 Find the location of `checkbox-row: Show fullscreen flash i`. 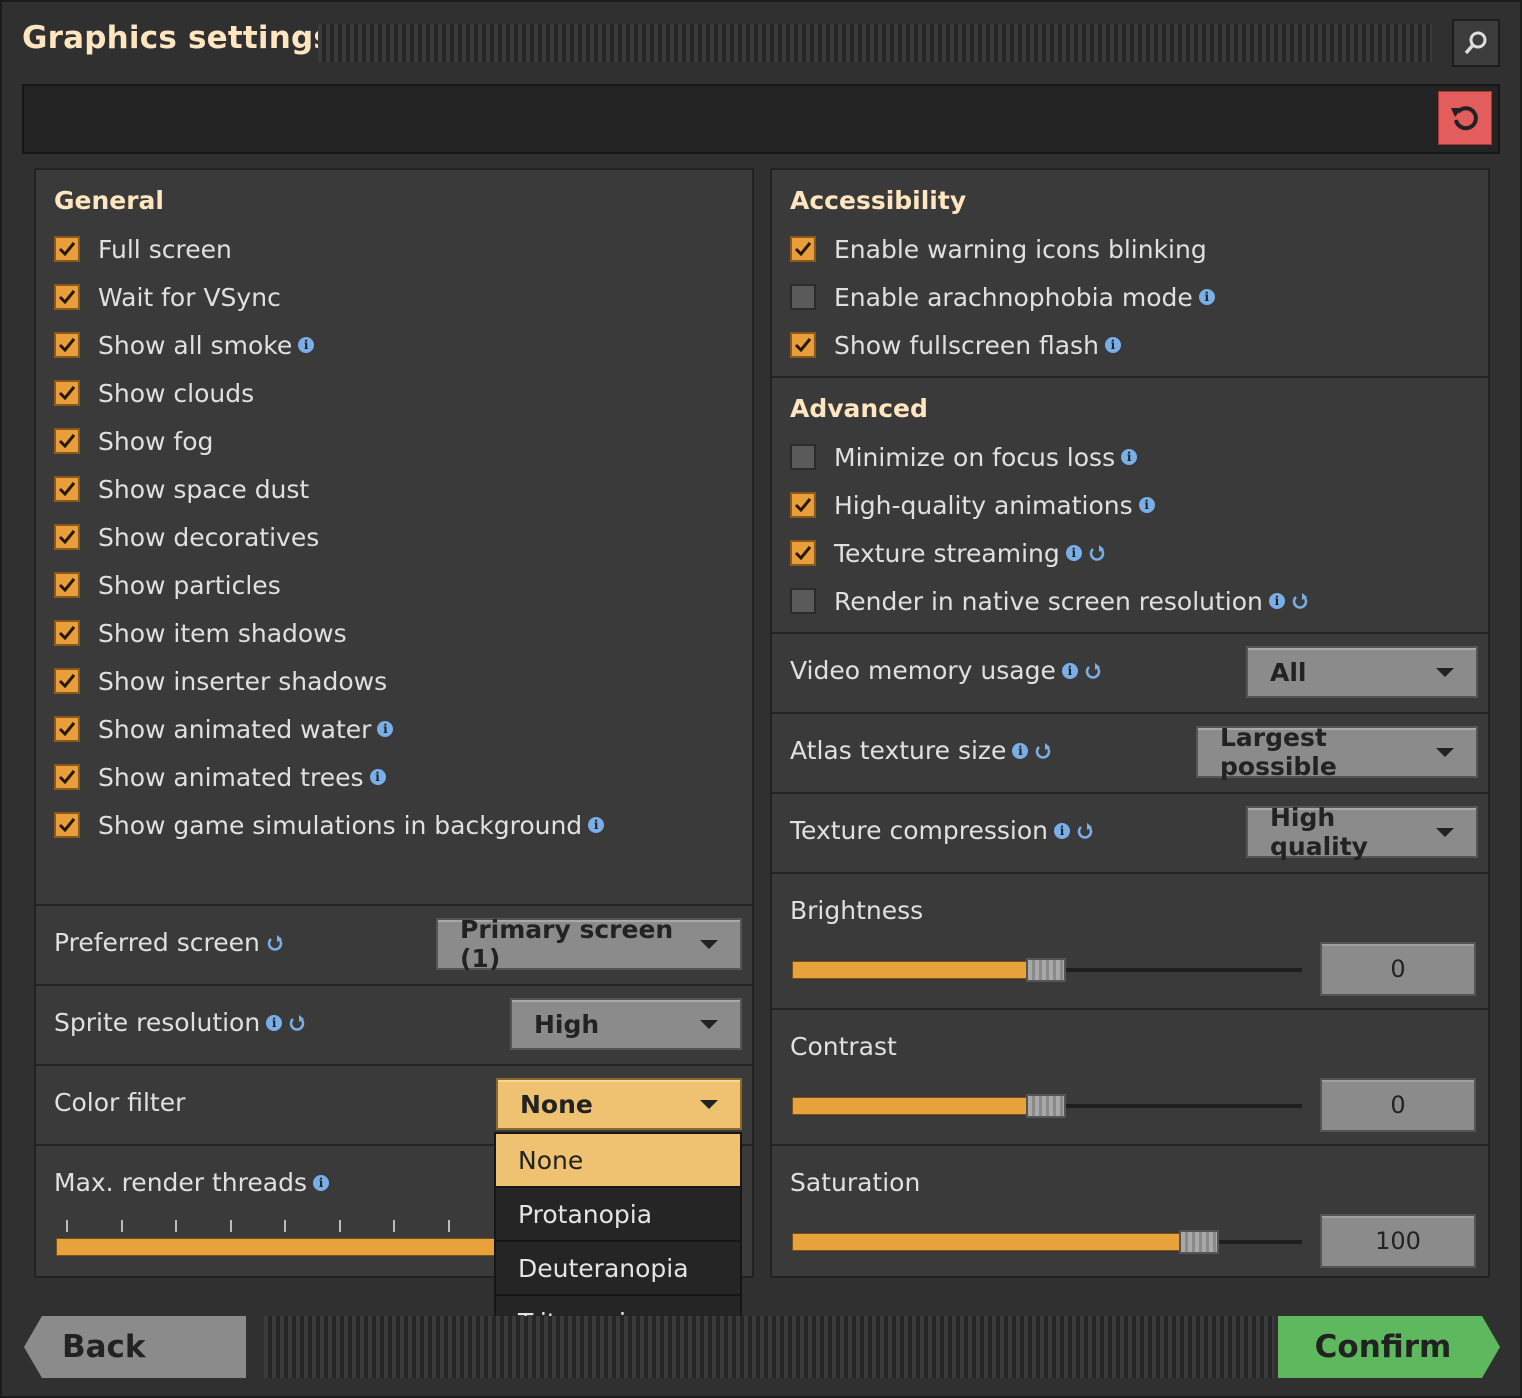

checkbox-row: Show fullscreen flash i is located at coordinates (955, 345).